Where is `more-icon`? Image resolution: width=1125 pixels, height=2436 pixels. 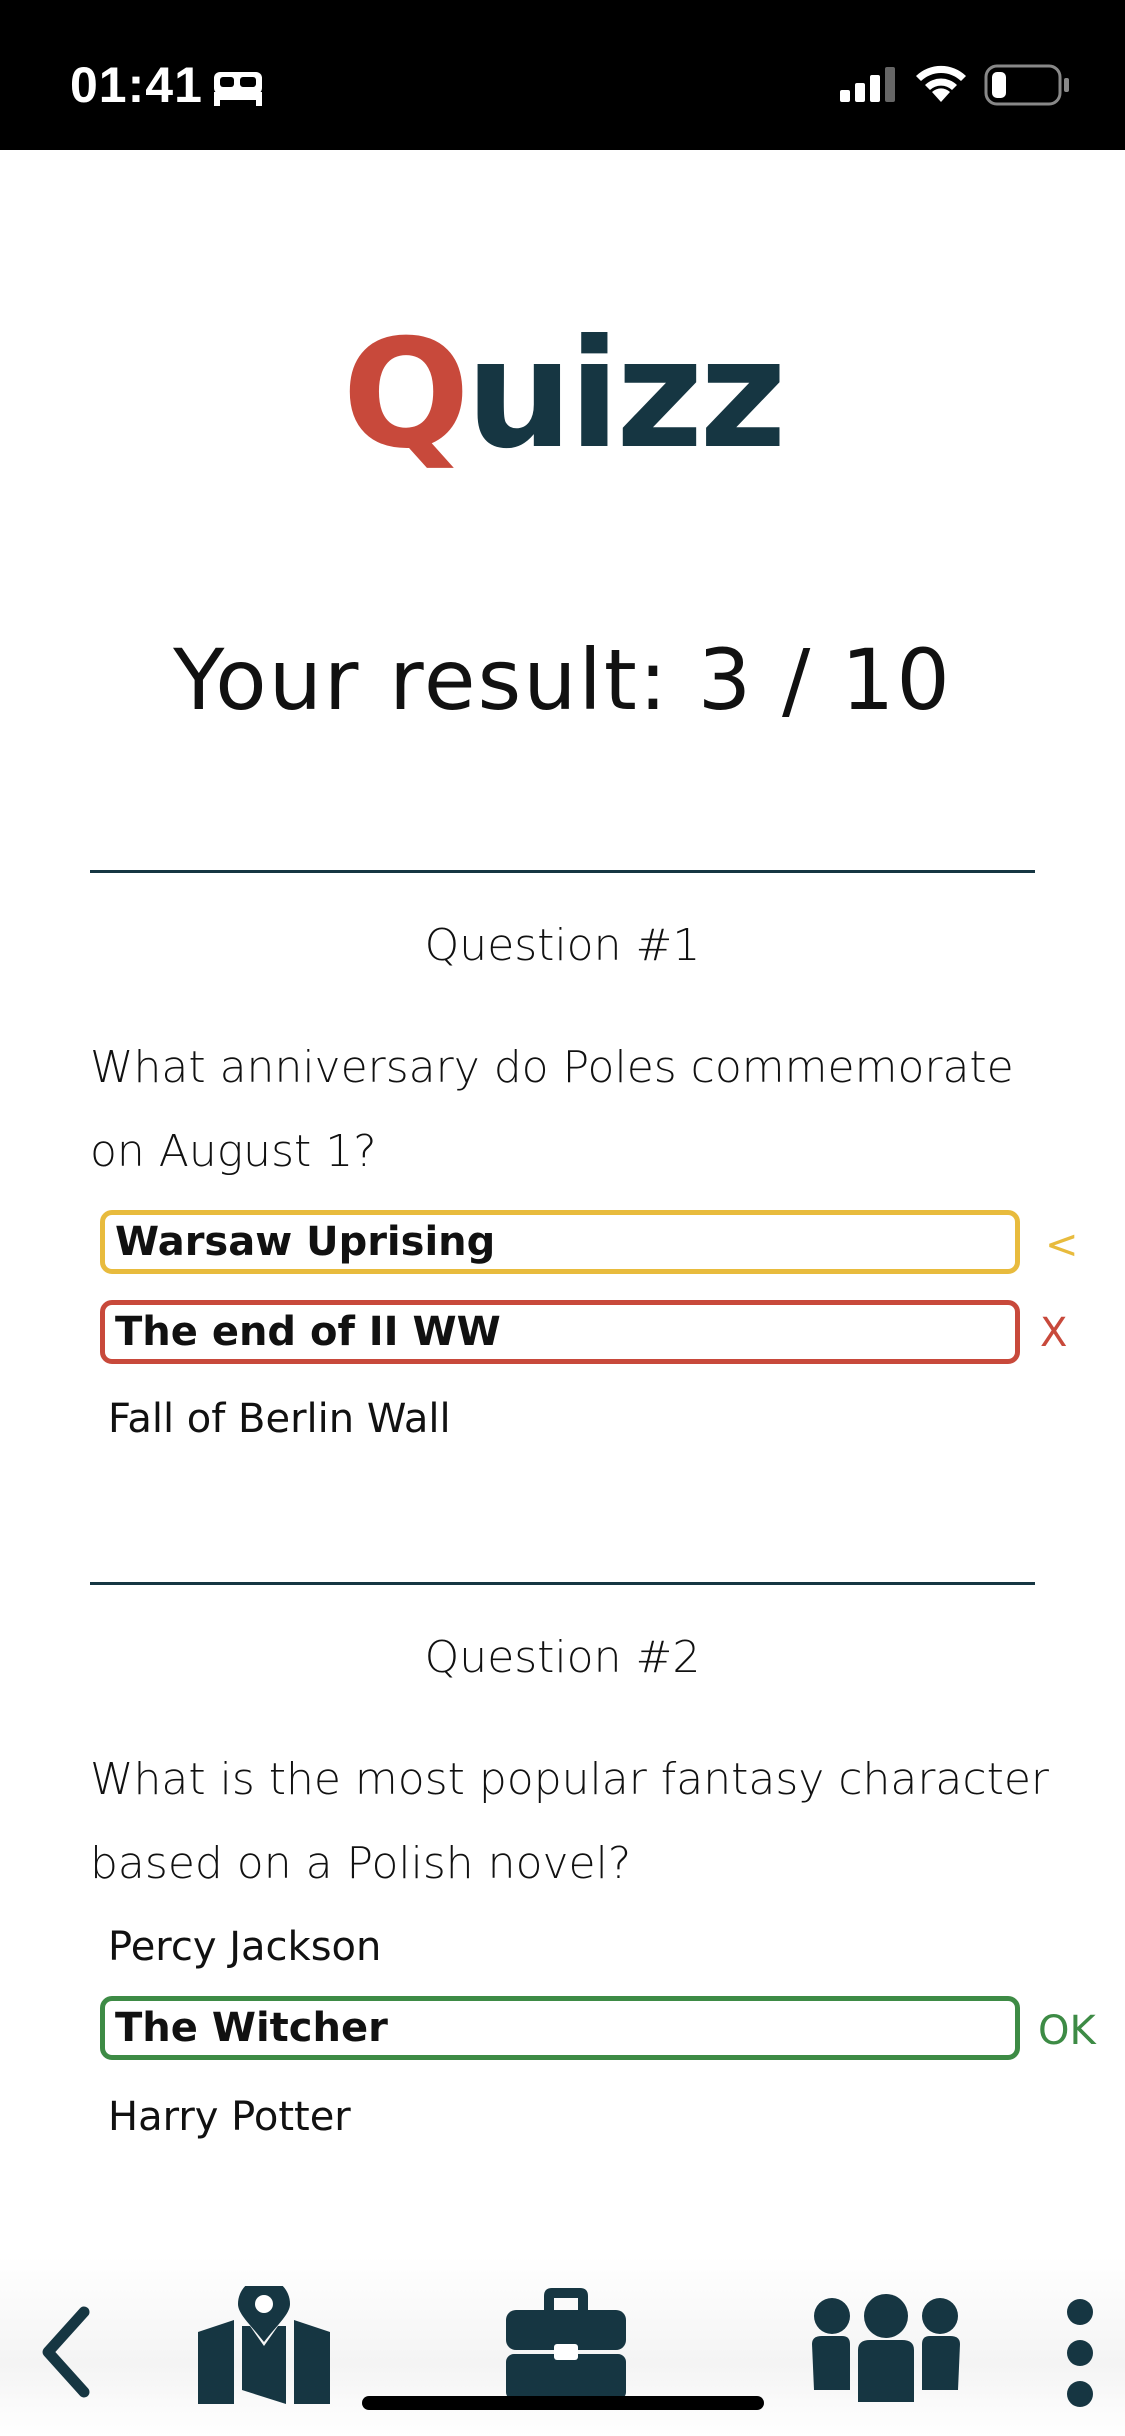 more-icon is located at coordinates (1080, 2355).